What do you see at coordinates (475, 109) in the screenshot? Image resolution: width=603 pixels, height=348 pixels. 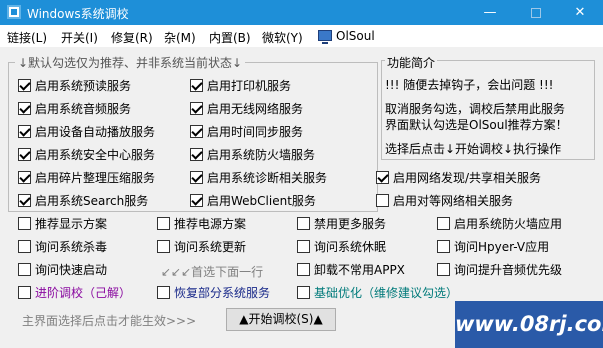 I see `function-info-line: 取消服务勾选，调校后禁用此服务` at bounding box center [475, 109].